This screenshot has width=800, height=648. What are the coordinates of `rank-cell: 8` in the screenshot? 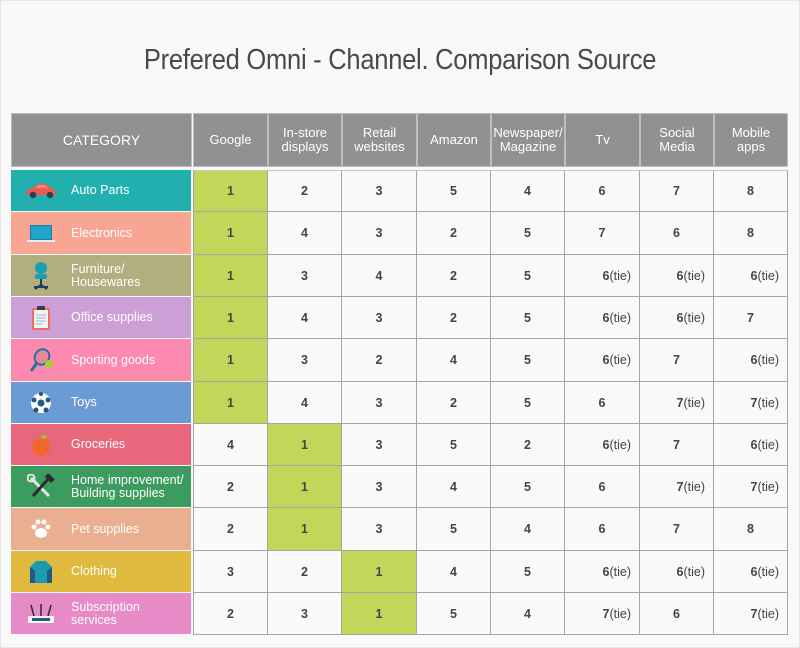 It's located at (751, 529).